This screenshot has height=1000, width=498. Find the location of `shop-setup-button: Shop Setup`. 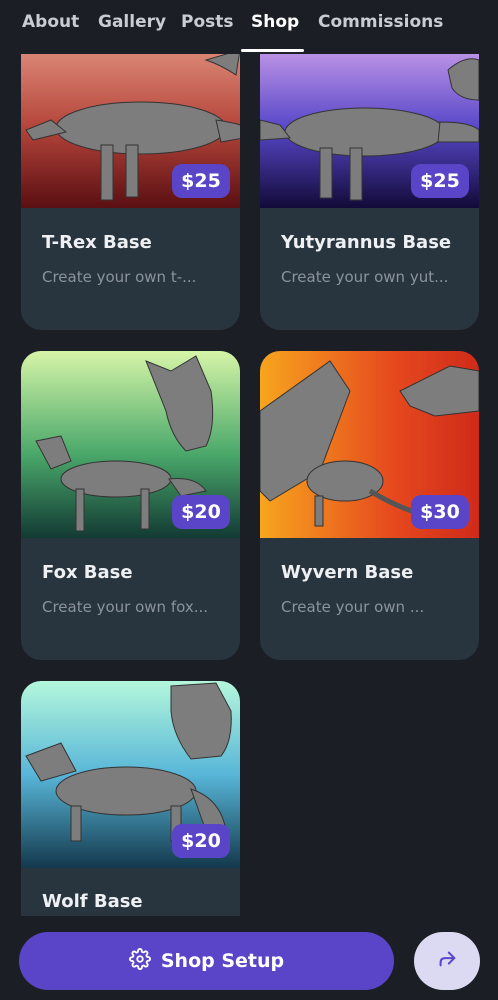

shop-setup-button: Shop Setup is located at coordinates (206, 961).